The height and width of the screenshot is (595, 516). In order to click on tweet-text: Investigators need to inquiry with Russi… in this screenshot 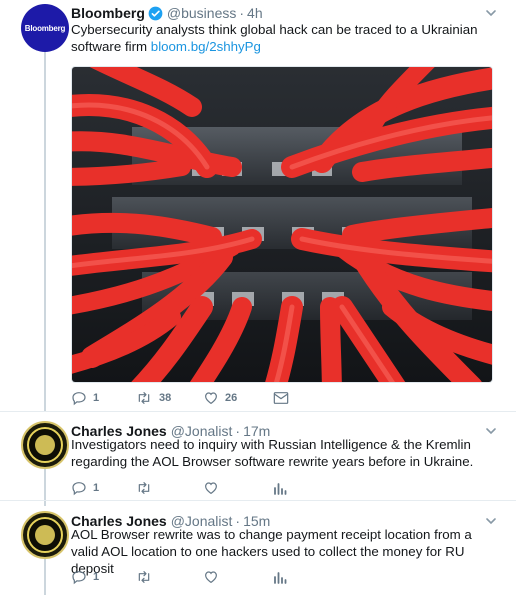, I will do `click(272, 453)`.